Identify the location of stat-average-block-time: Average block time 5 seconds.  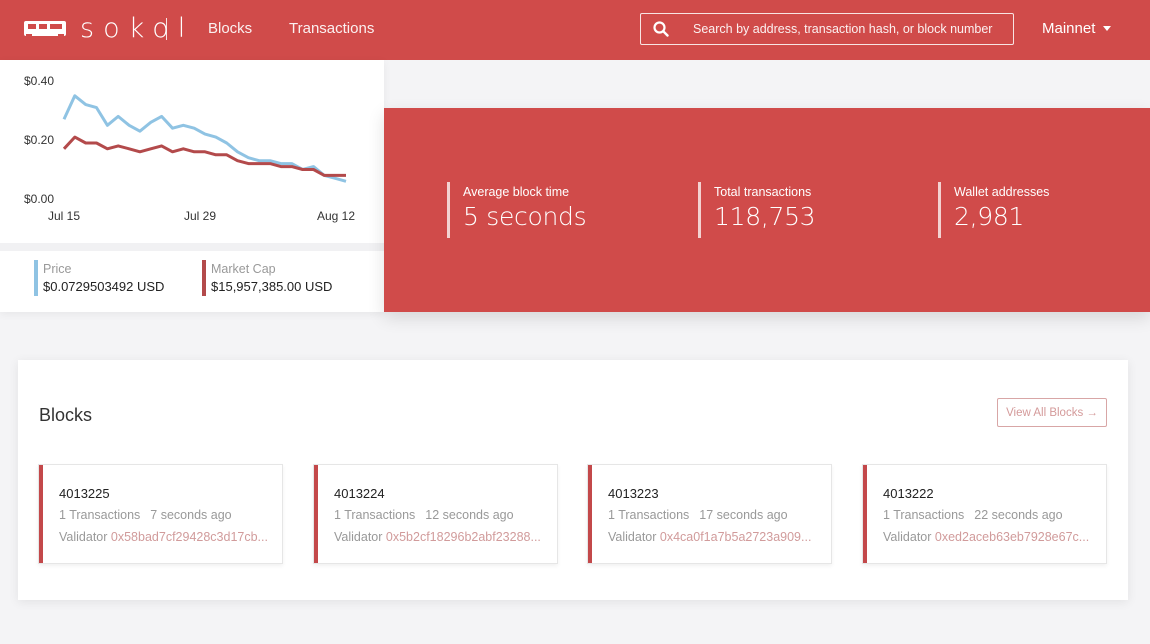
(517, 210).